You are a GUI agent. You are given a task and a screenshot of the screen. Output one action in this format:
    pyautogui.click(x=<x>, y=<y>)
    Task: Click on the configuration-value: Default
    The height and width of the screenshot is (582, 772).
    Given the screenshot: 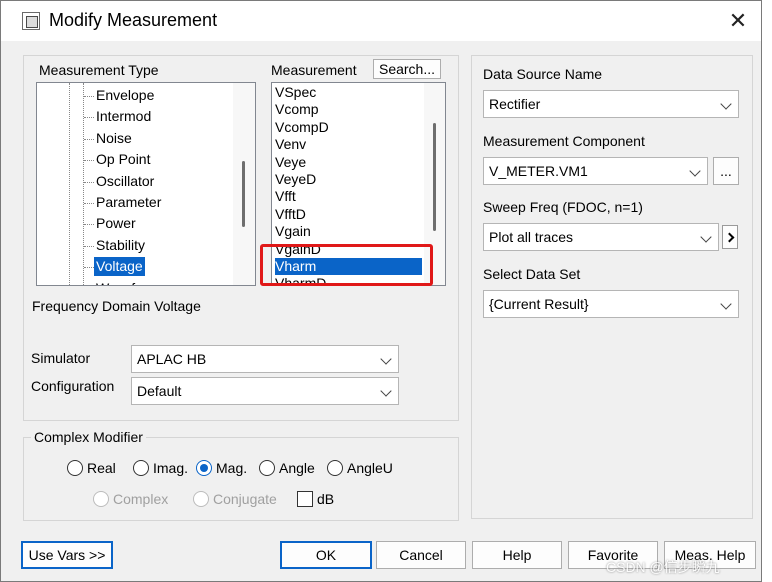 What is the action you would take?
    pyautogui.click(x=159, y=391)
    